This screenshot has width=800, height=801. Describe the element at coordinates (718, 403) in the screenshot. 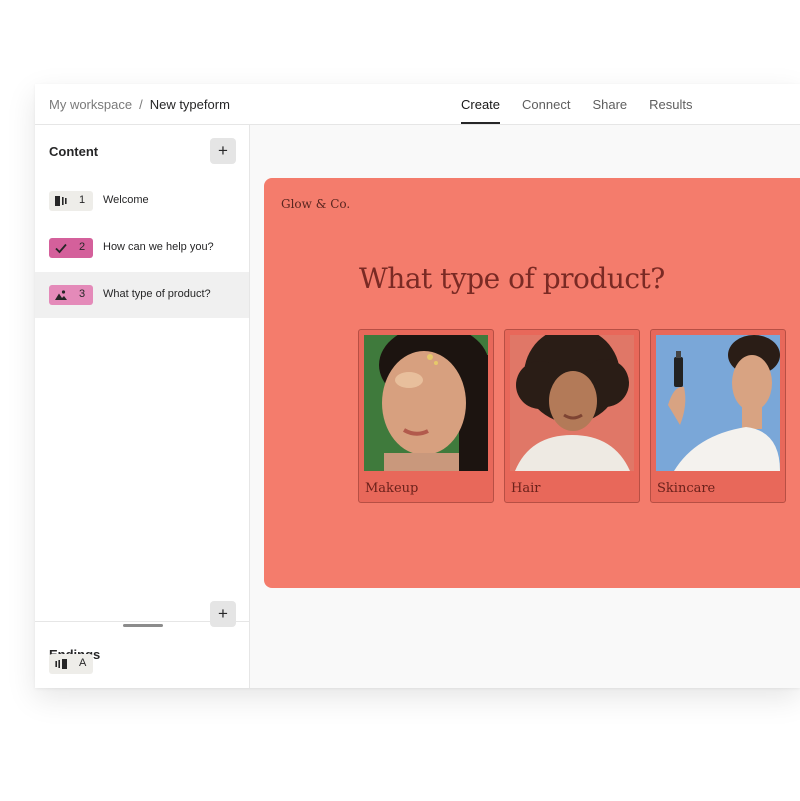

I see `man-spraying-face-mist-photo` at that location.